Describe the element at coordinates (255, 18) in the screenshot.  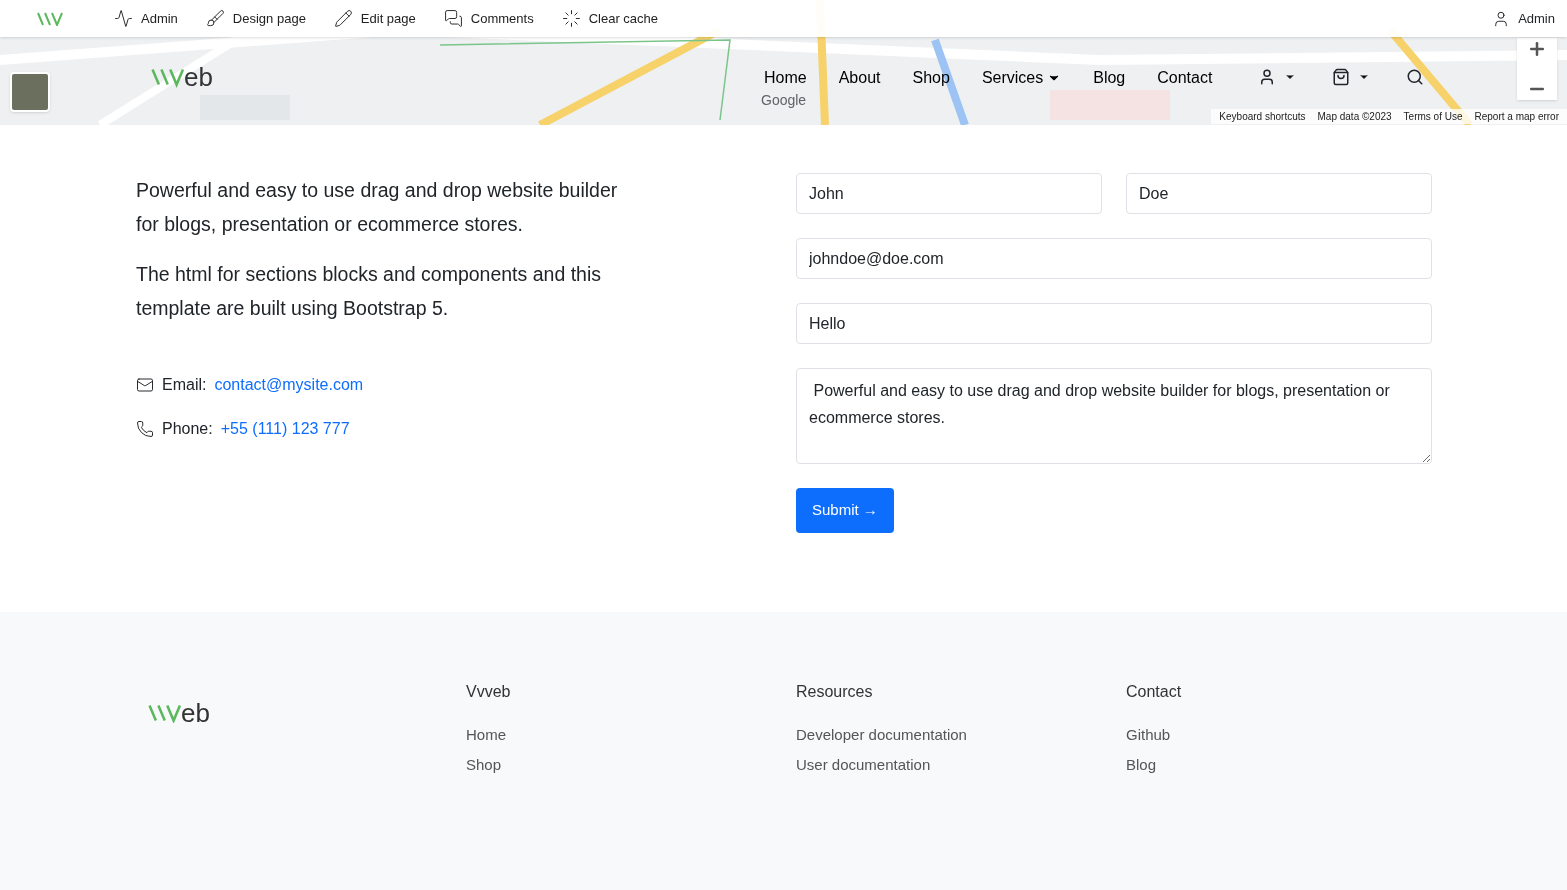
I see `design-page-link: Design page` at that location.